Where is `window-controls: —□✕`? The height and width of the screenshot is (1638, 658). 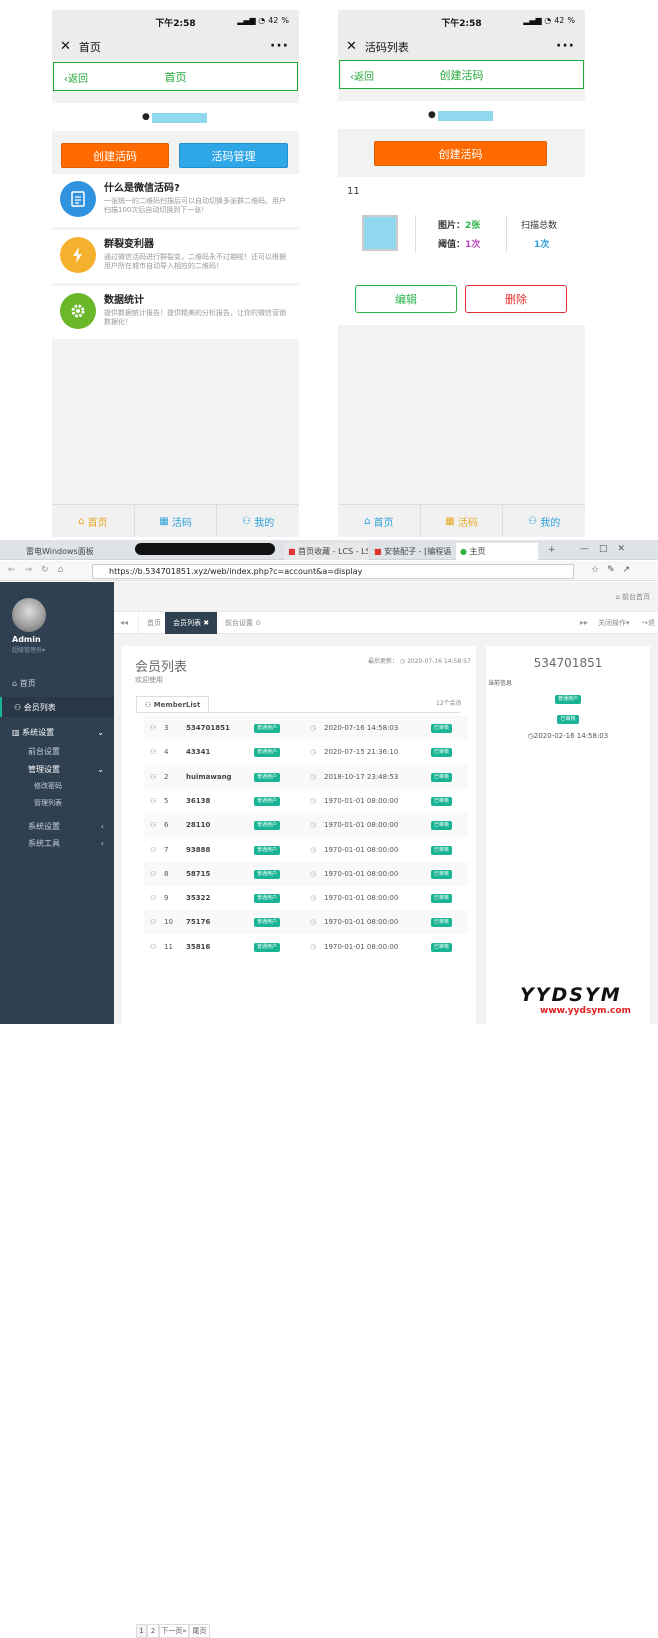
window-controls: —□✕ is located at coordinates (607, 549).